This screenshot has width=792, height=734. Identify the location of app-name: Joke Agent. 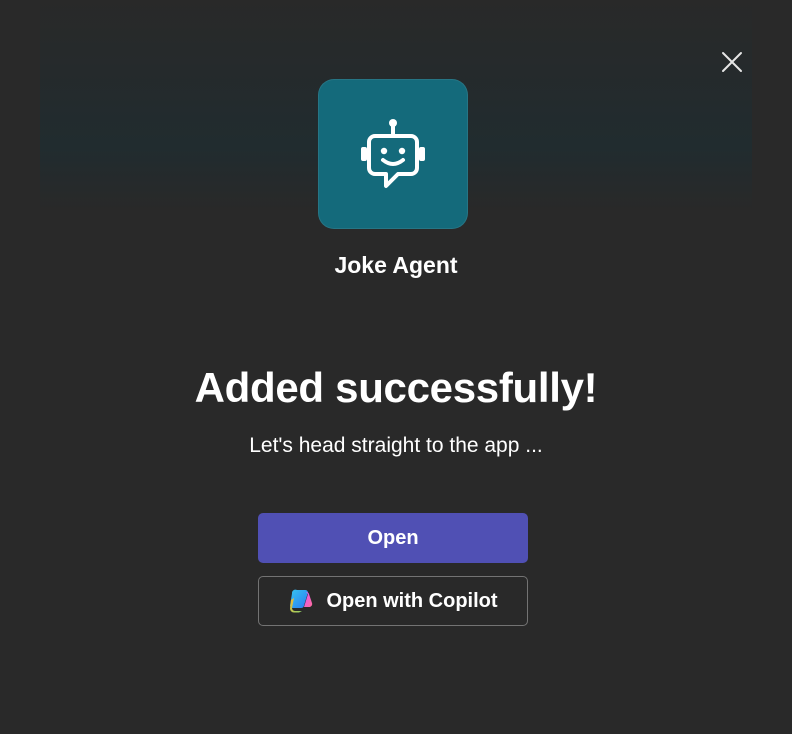
(396, 265).